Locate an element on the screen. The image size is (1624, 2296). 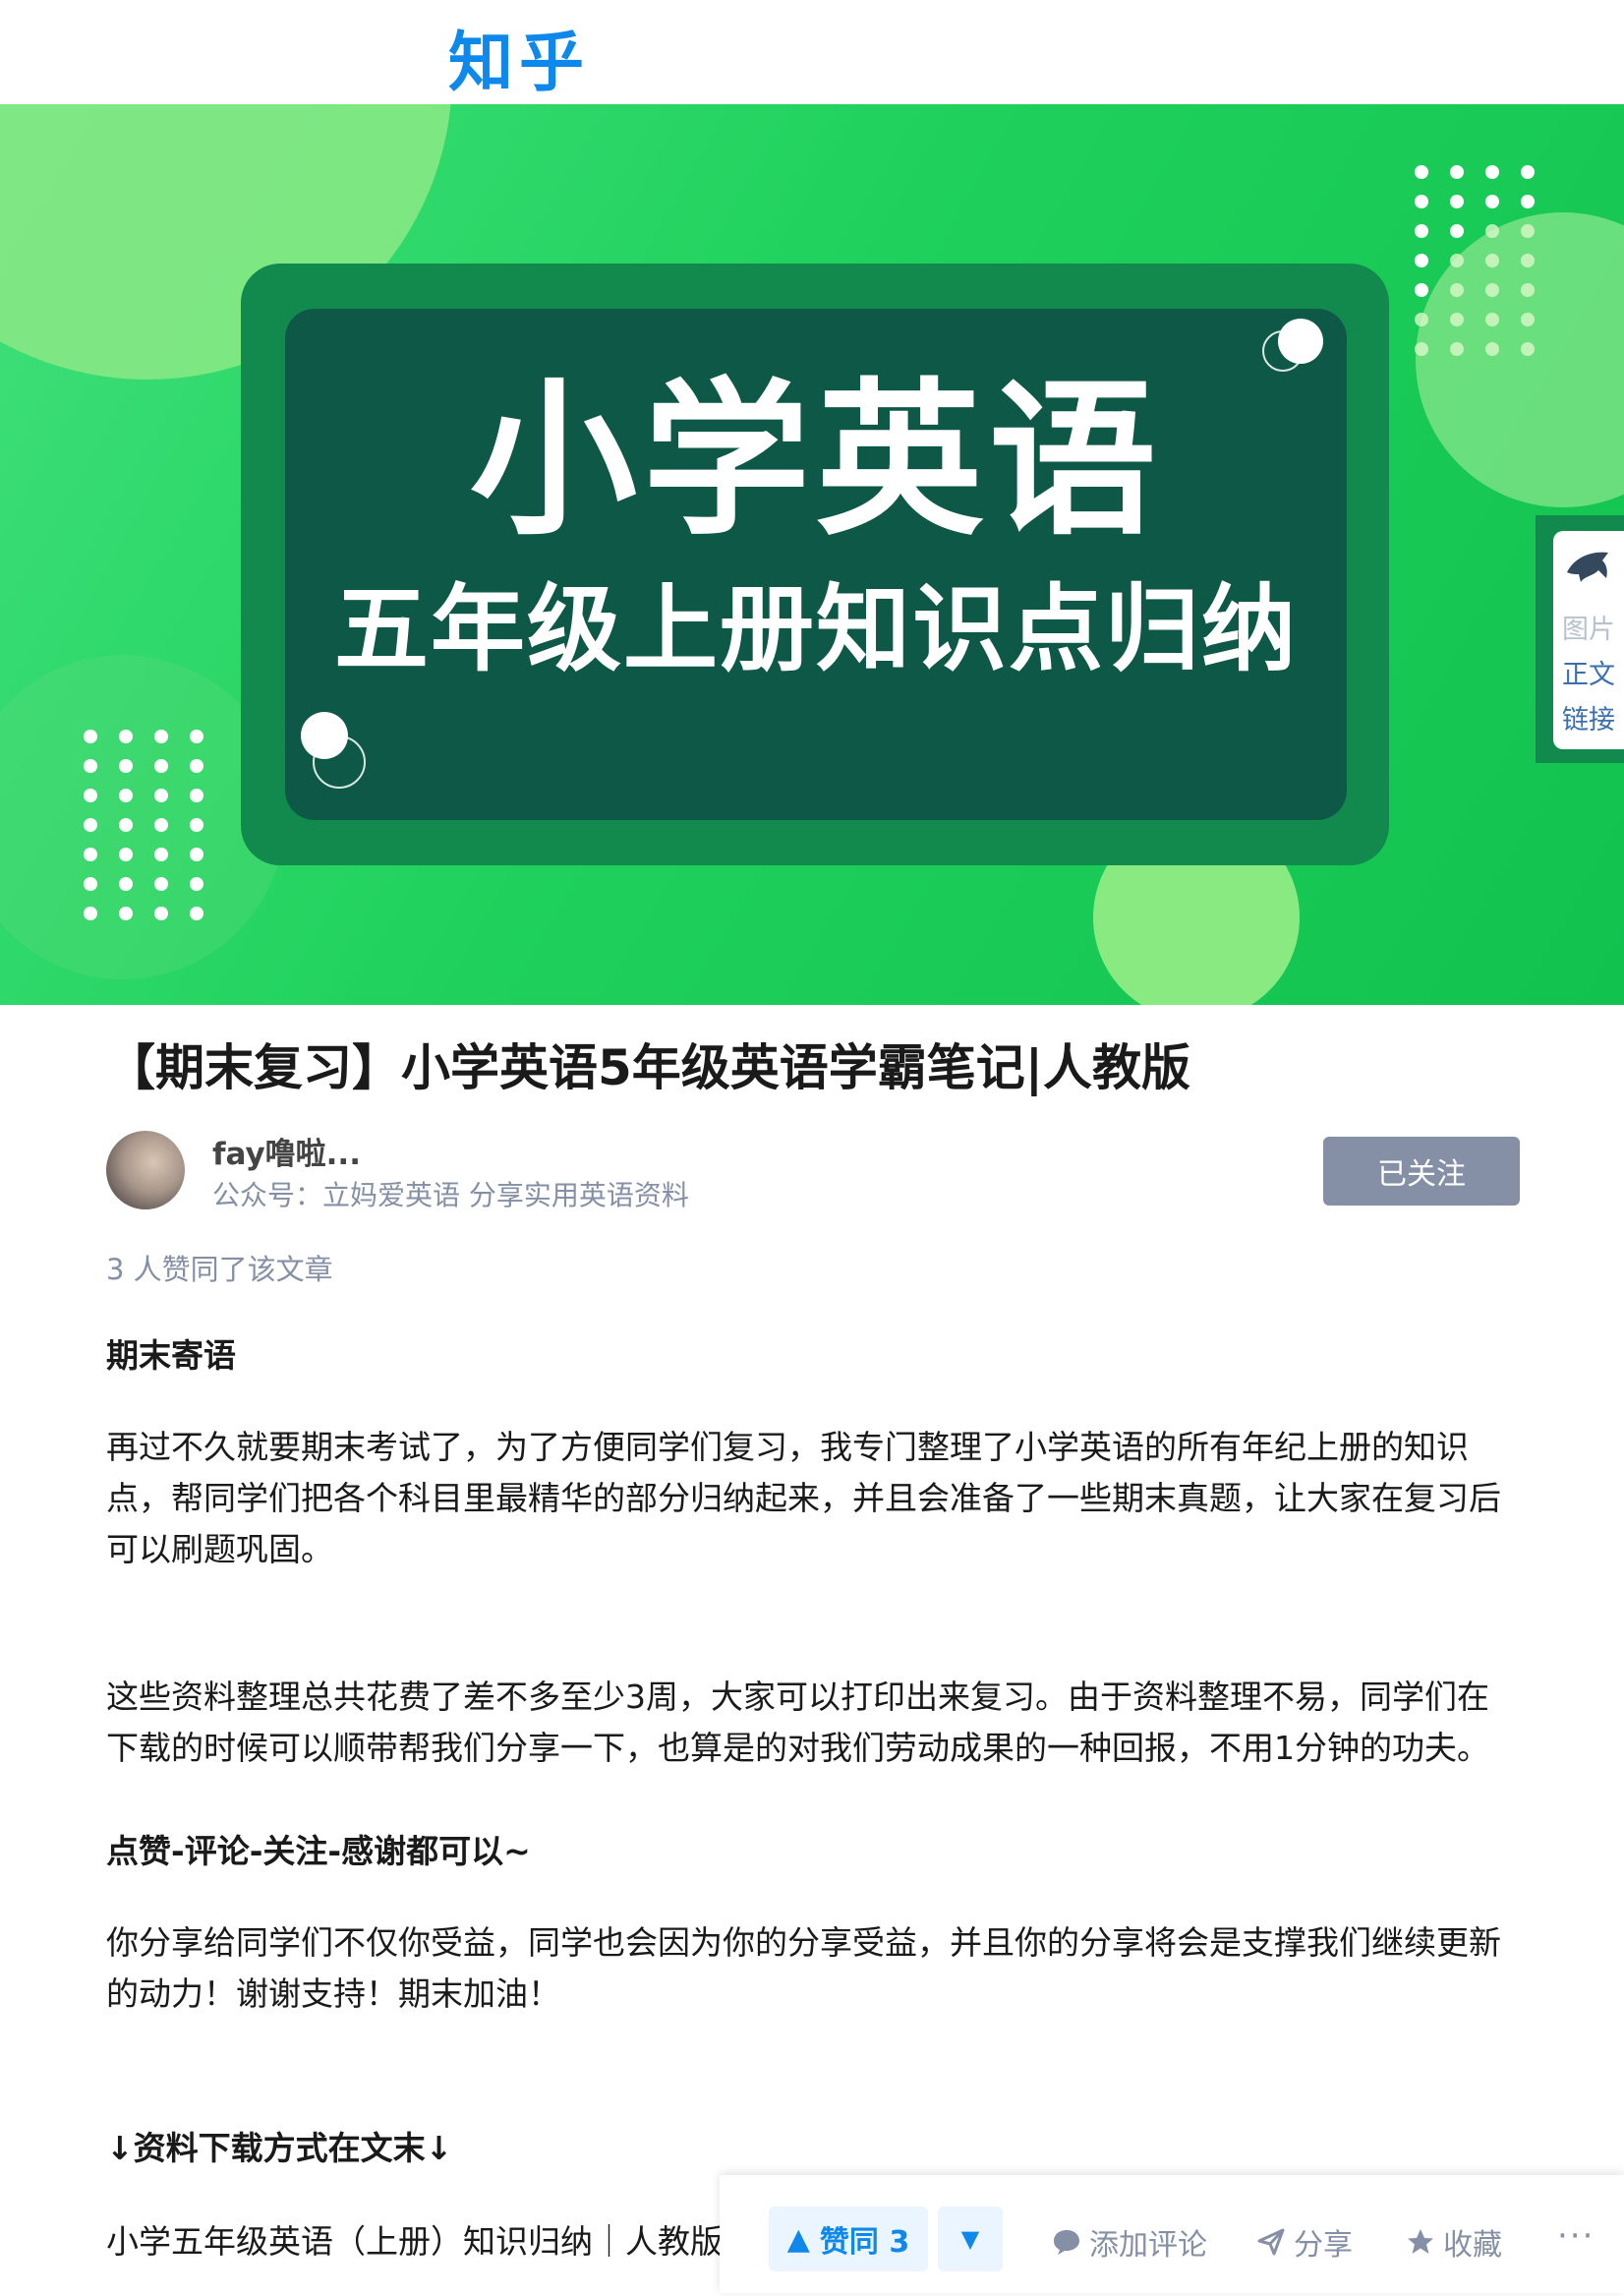
side-item-image: 图片 is located at coordinates (1588, 627).